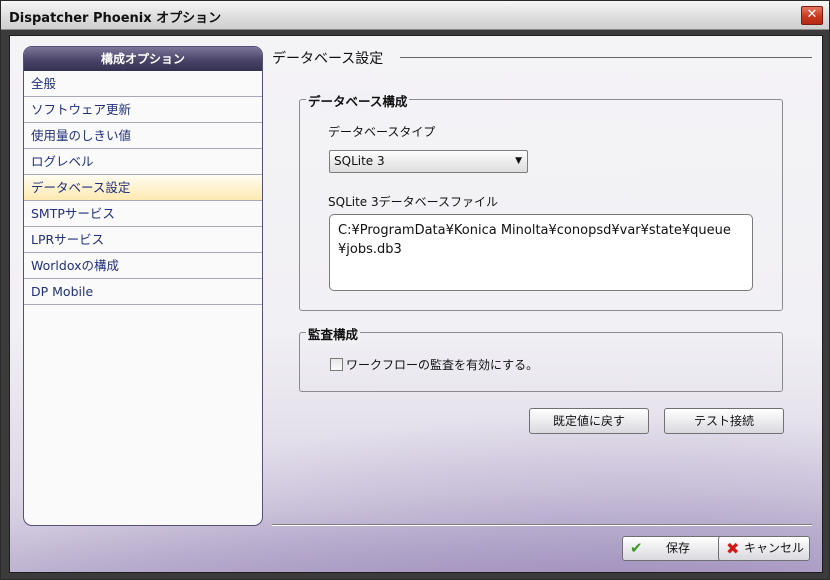  Describe the element at coordinates (415, 15) in the screenshot. I see `title-bar: Dispatcher Phoenix オプション ✕` at that location.